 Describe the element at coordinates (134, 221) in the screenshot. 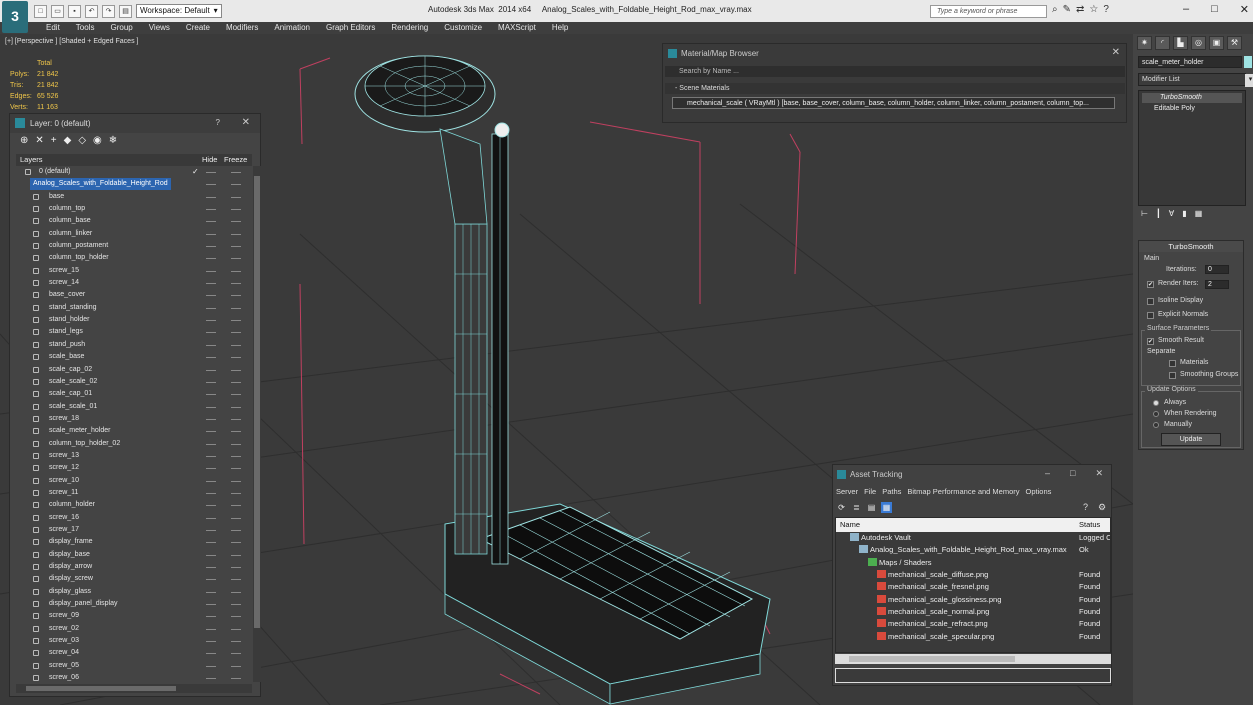

I see `layer-row: column_base` at that location.